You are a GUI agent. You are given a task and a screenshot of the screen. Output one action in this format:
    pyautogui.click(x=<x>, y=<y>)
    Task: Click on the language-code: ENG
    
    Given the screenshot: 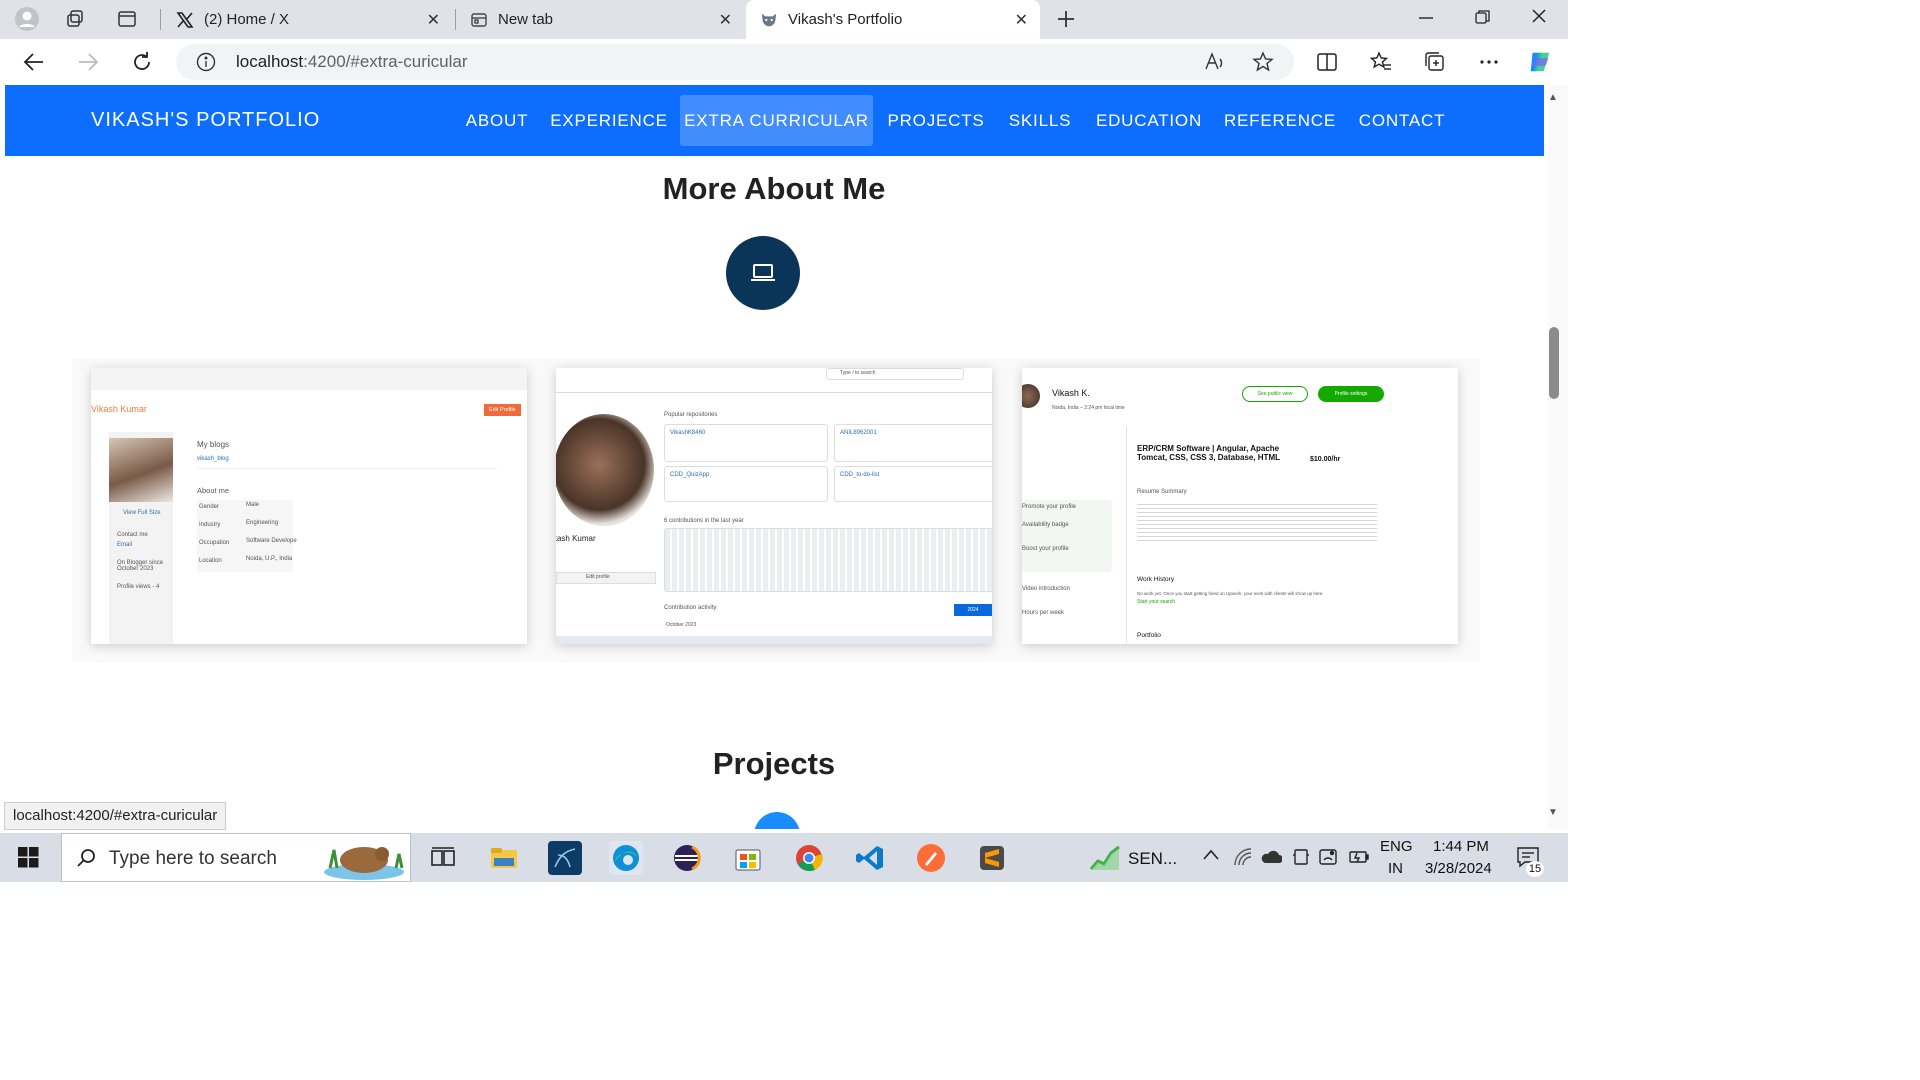 What is the action you would take?
    pyautogui.click(x=1396, y=846)
    